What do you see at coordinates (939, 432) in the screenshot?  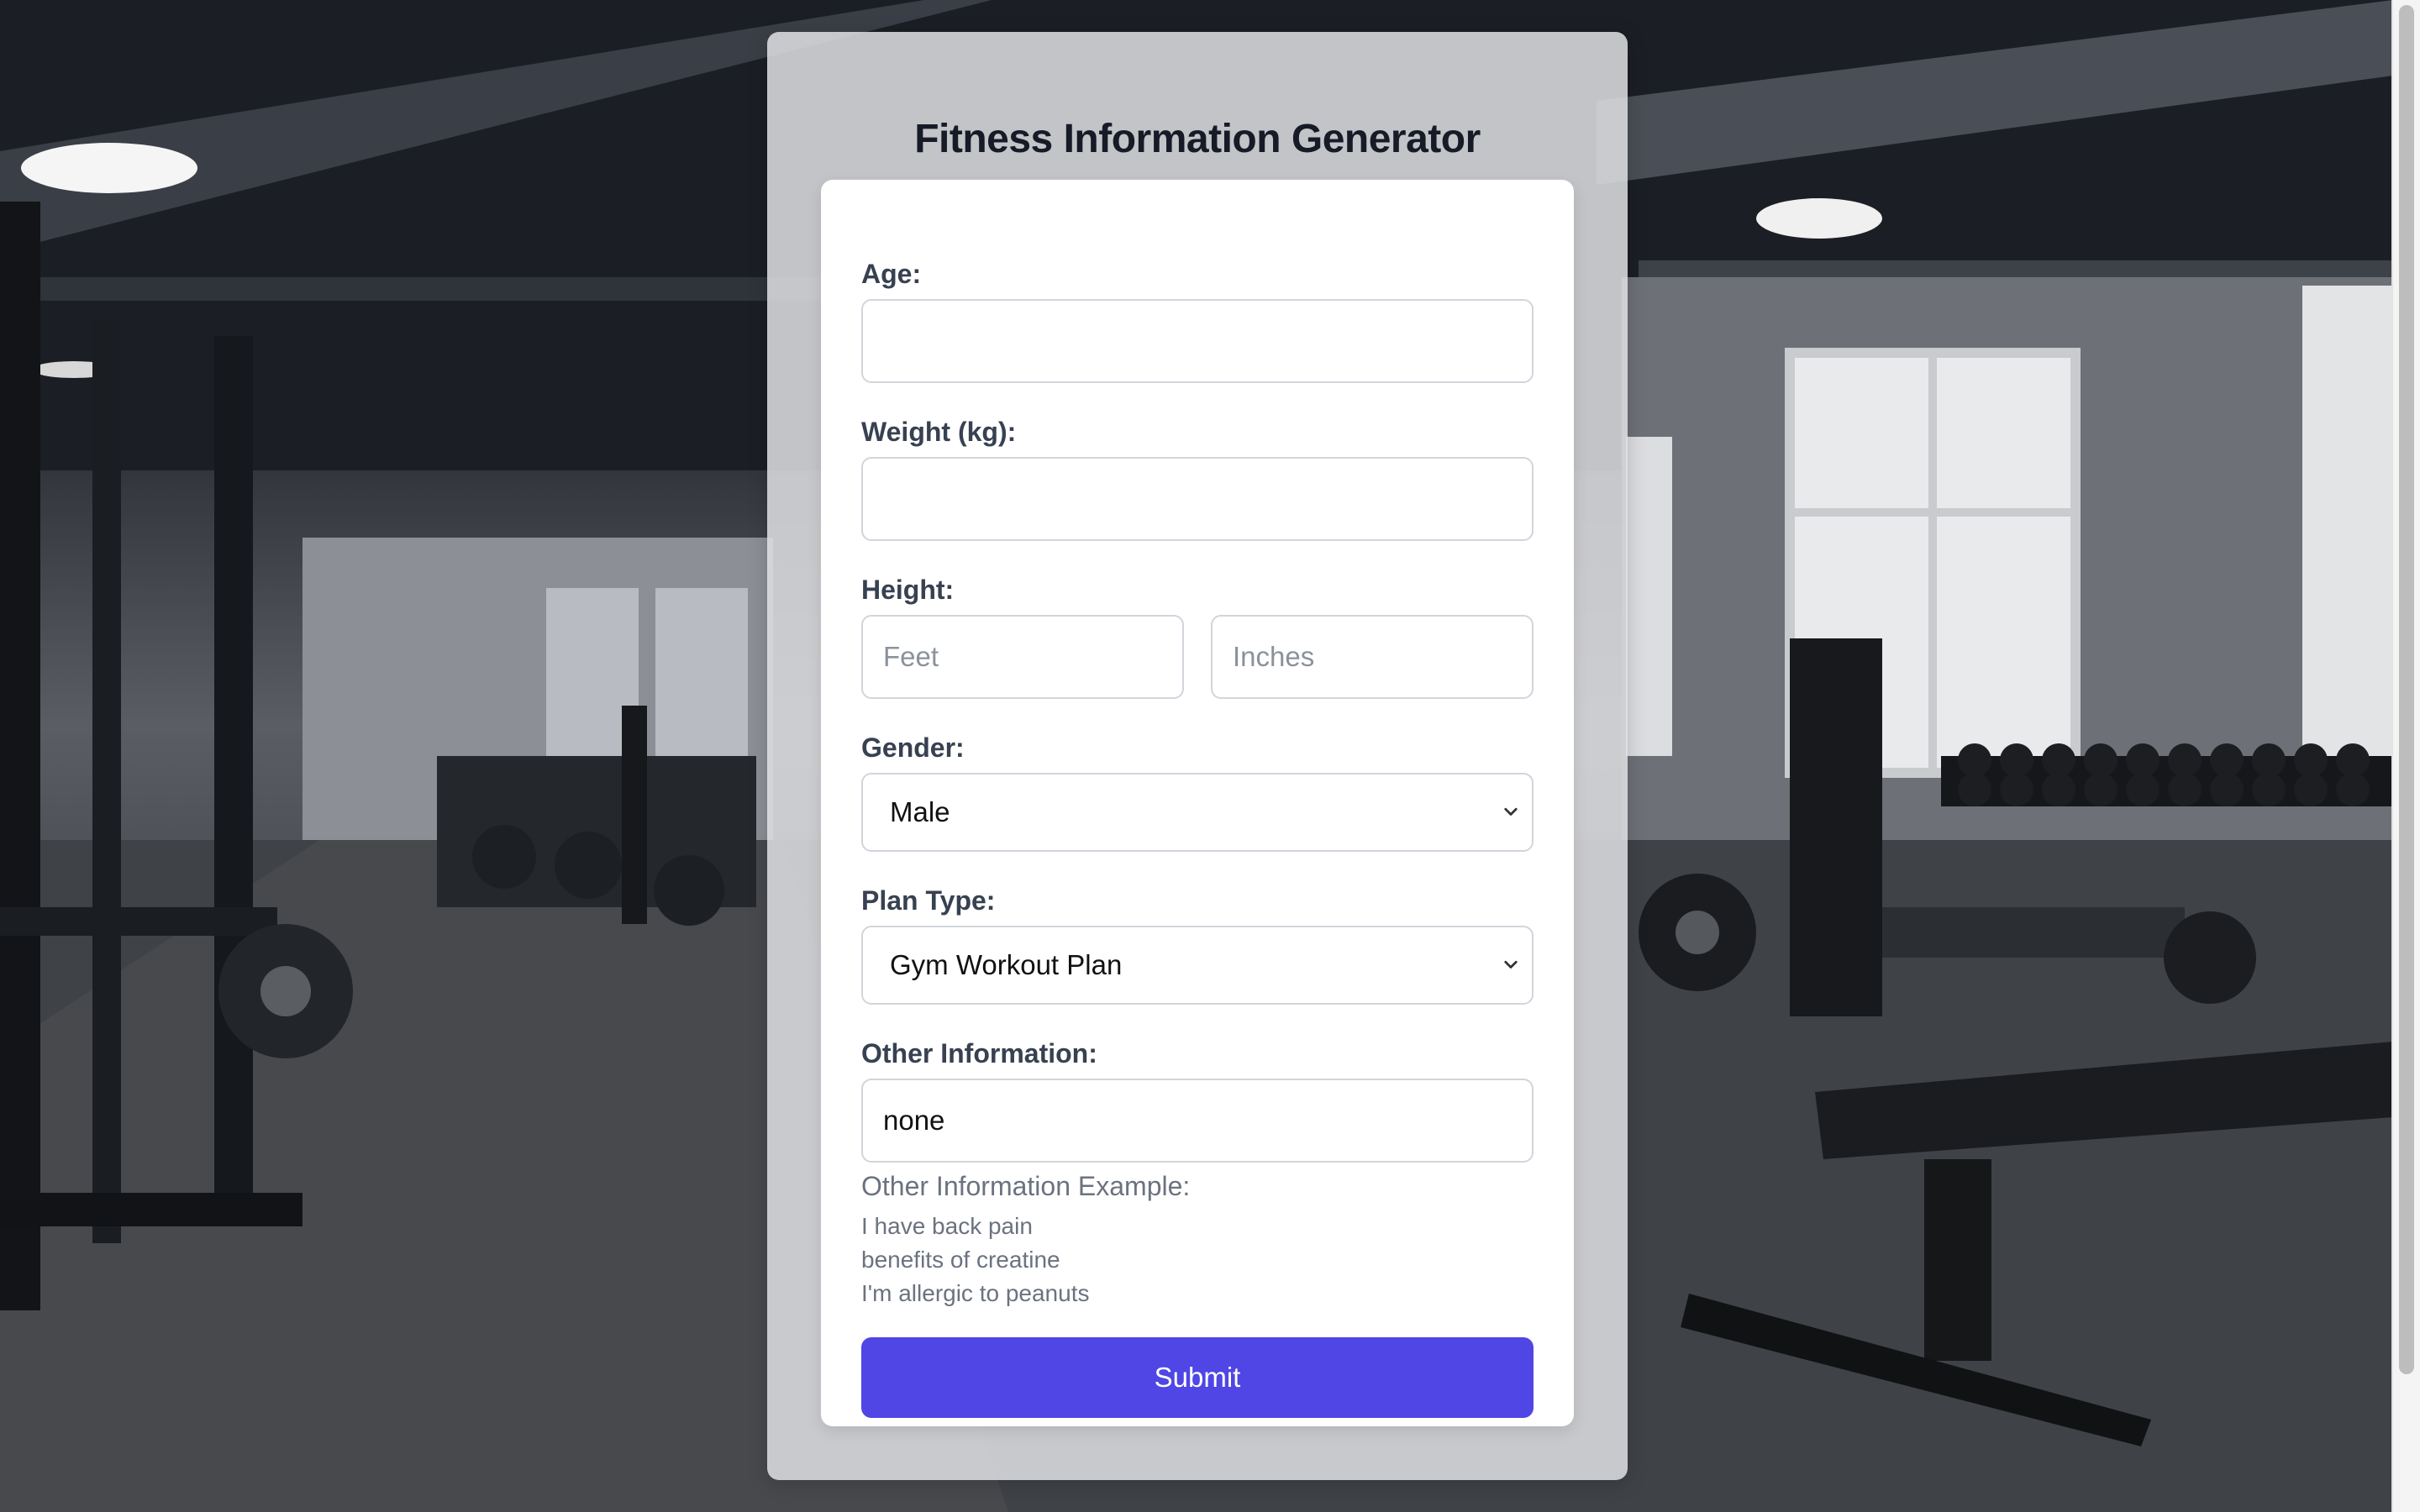 I see `weight-label: Weight (kg):` at bounding box center [939, 432].